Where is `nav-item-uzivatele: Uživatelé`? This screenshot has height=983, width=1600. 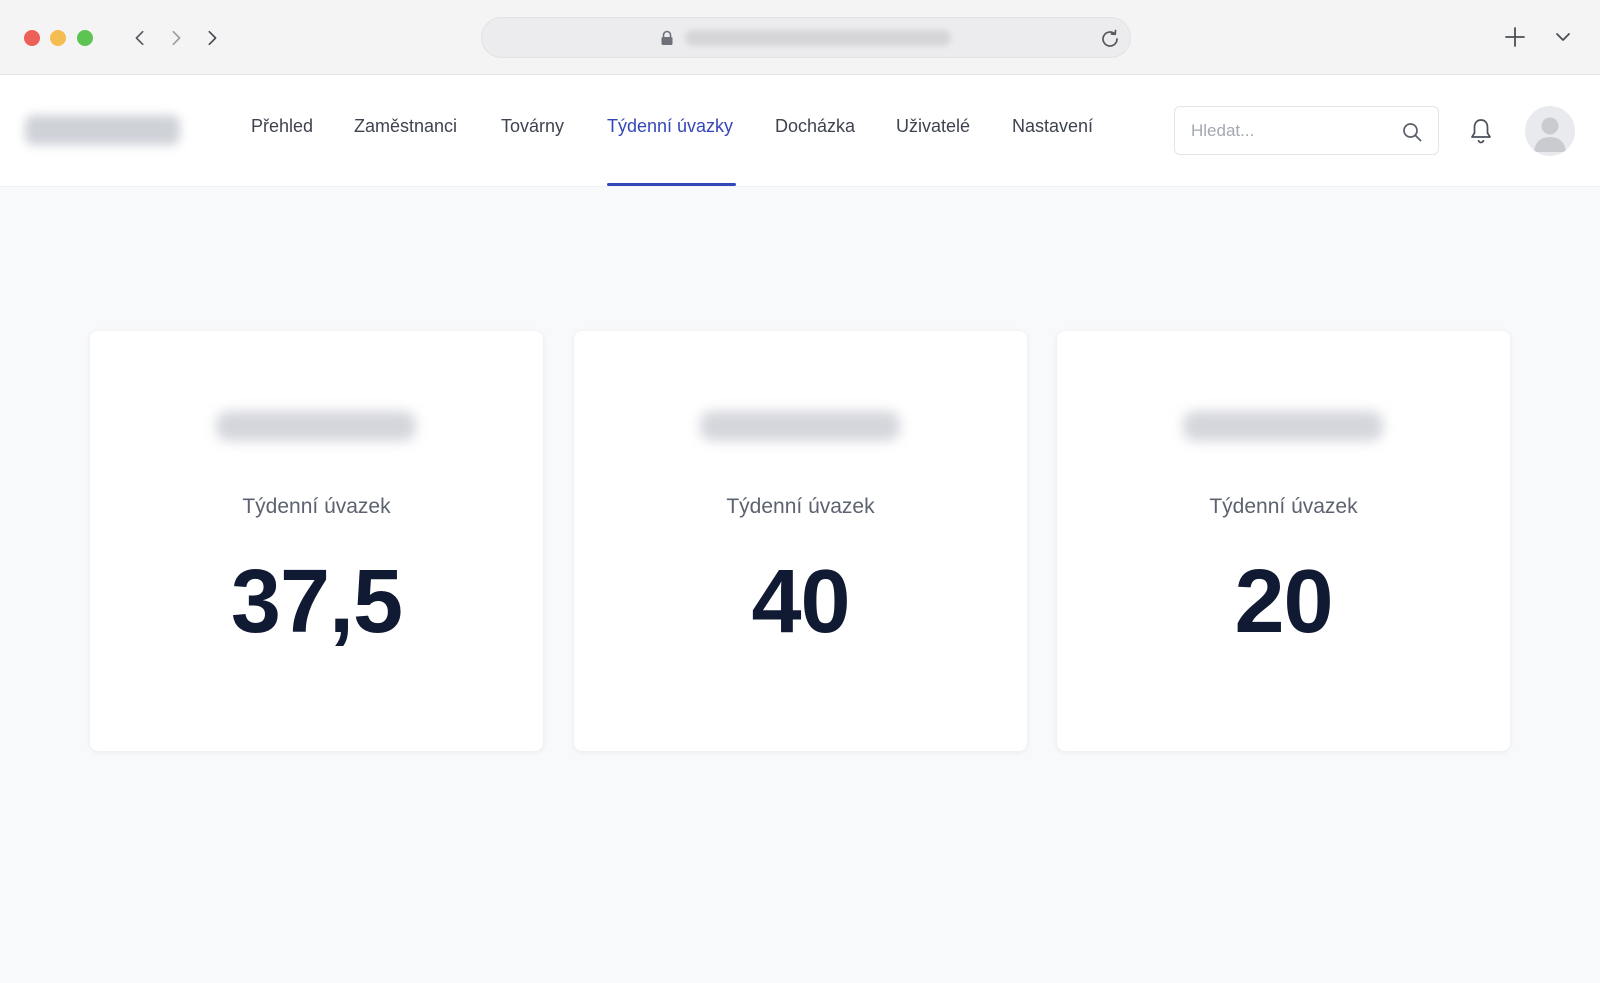 nav-item-uzivatele: Uživatelé is located at coordinates (933, 126).